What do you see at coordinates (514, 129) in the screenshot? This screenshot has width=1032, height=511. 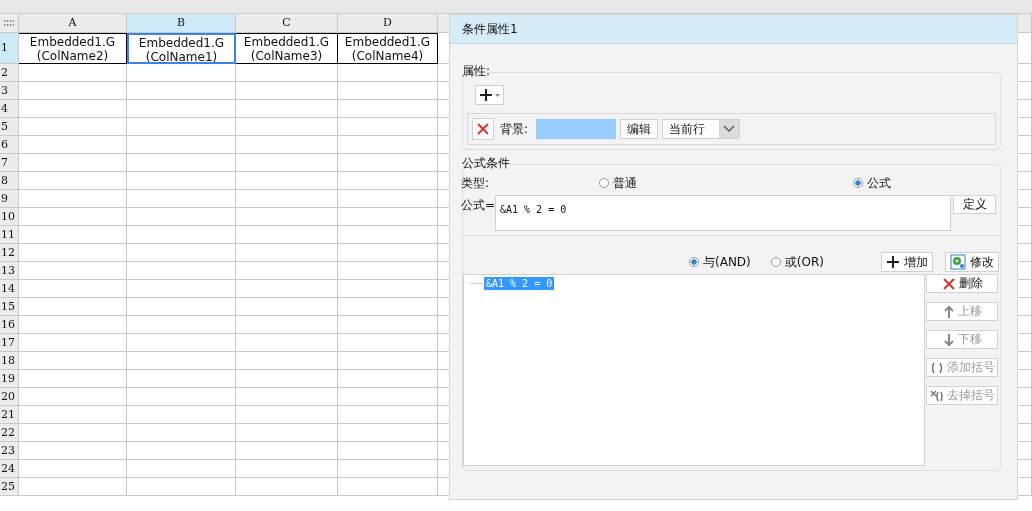 I see `property-label: 背景:` at bounding box center [514, 129].